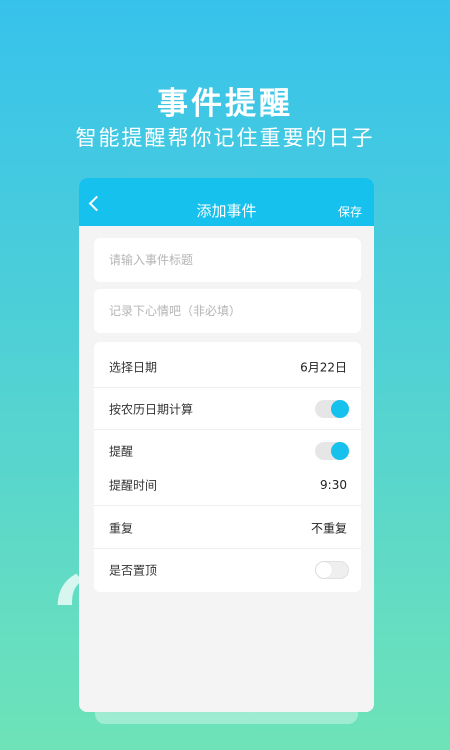 The image size is (450, 750). I want to click on remind-time-value: 9:30, so click(333, 484).